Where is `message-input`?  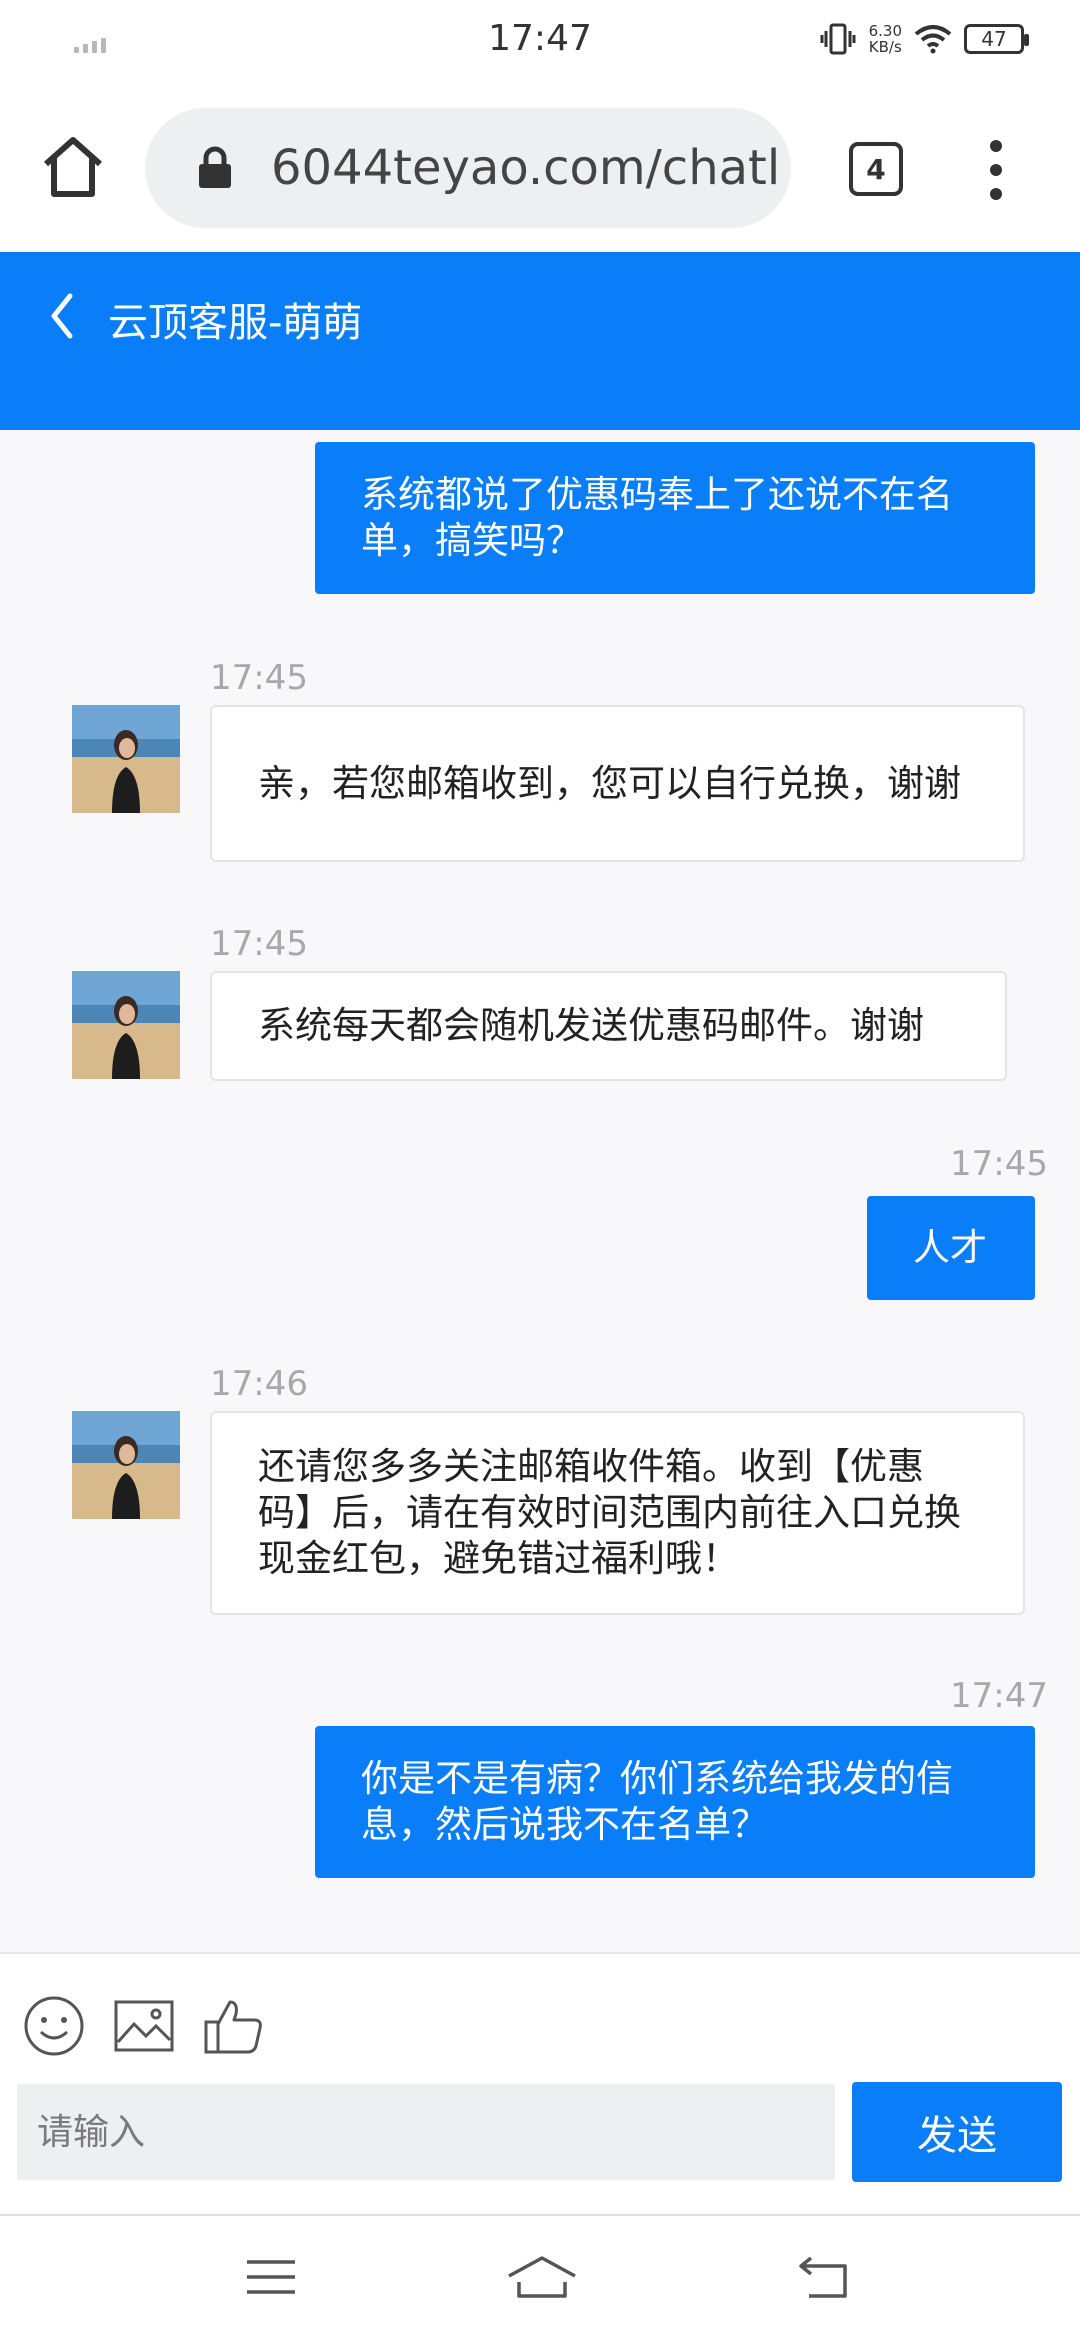
message-input is located at coordinates (426, 2132).